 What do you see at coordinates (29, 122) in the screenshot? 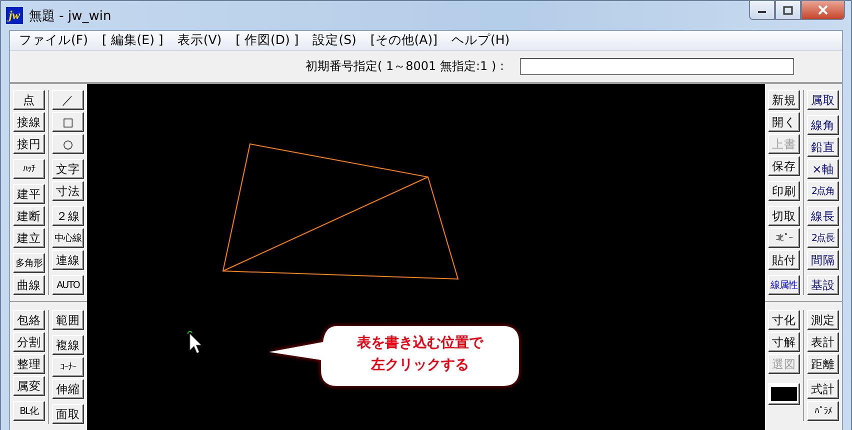
I see `tool-button: 接線` at bounding box center [29, 122].